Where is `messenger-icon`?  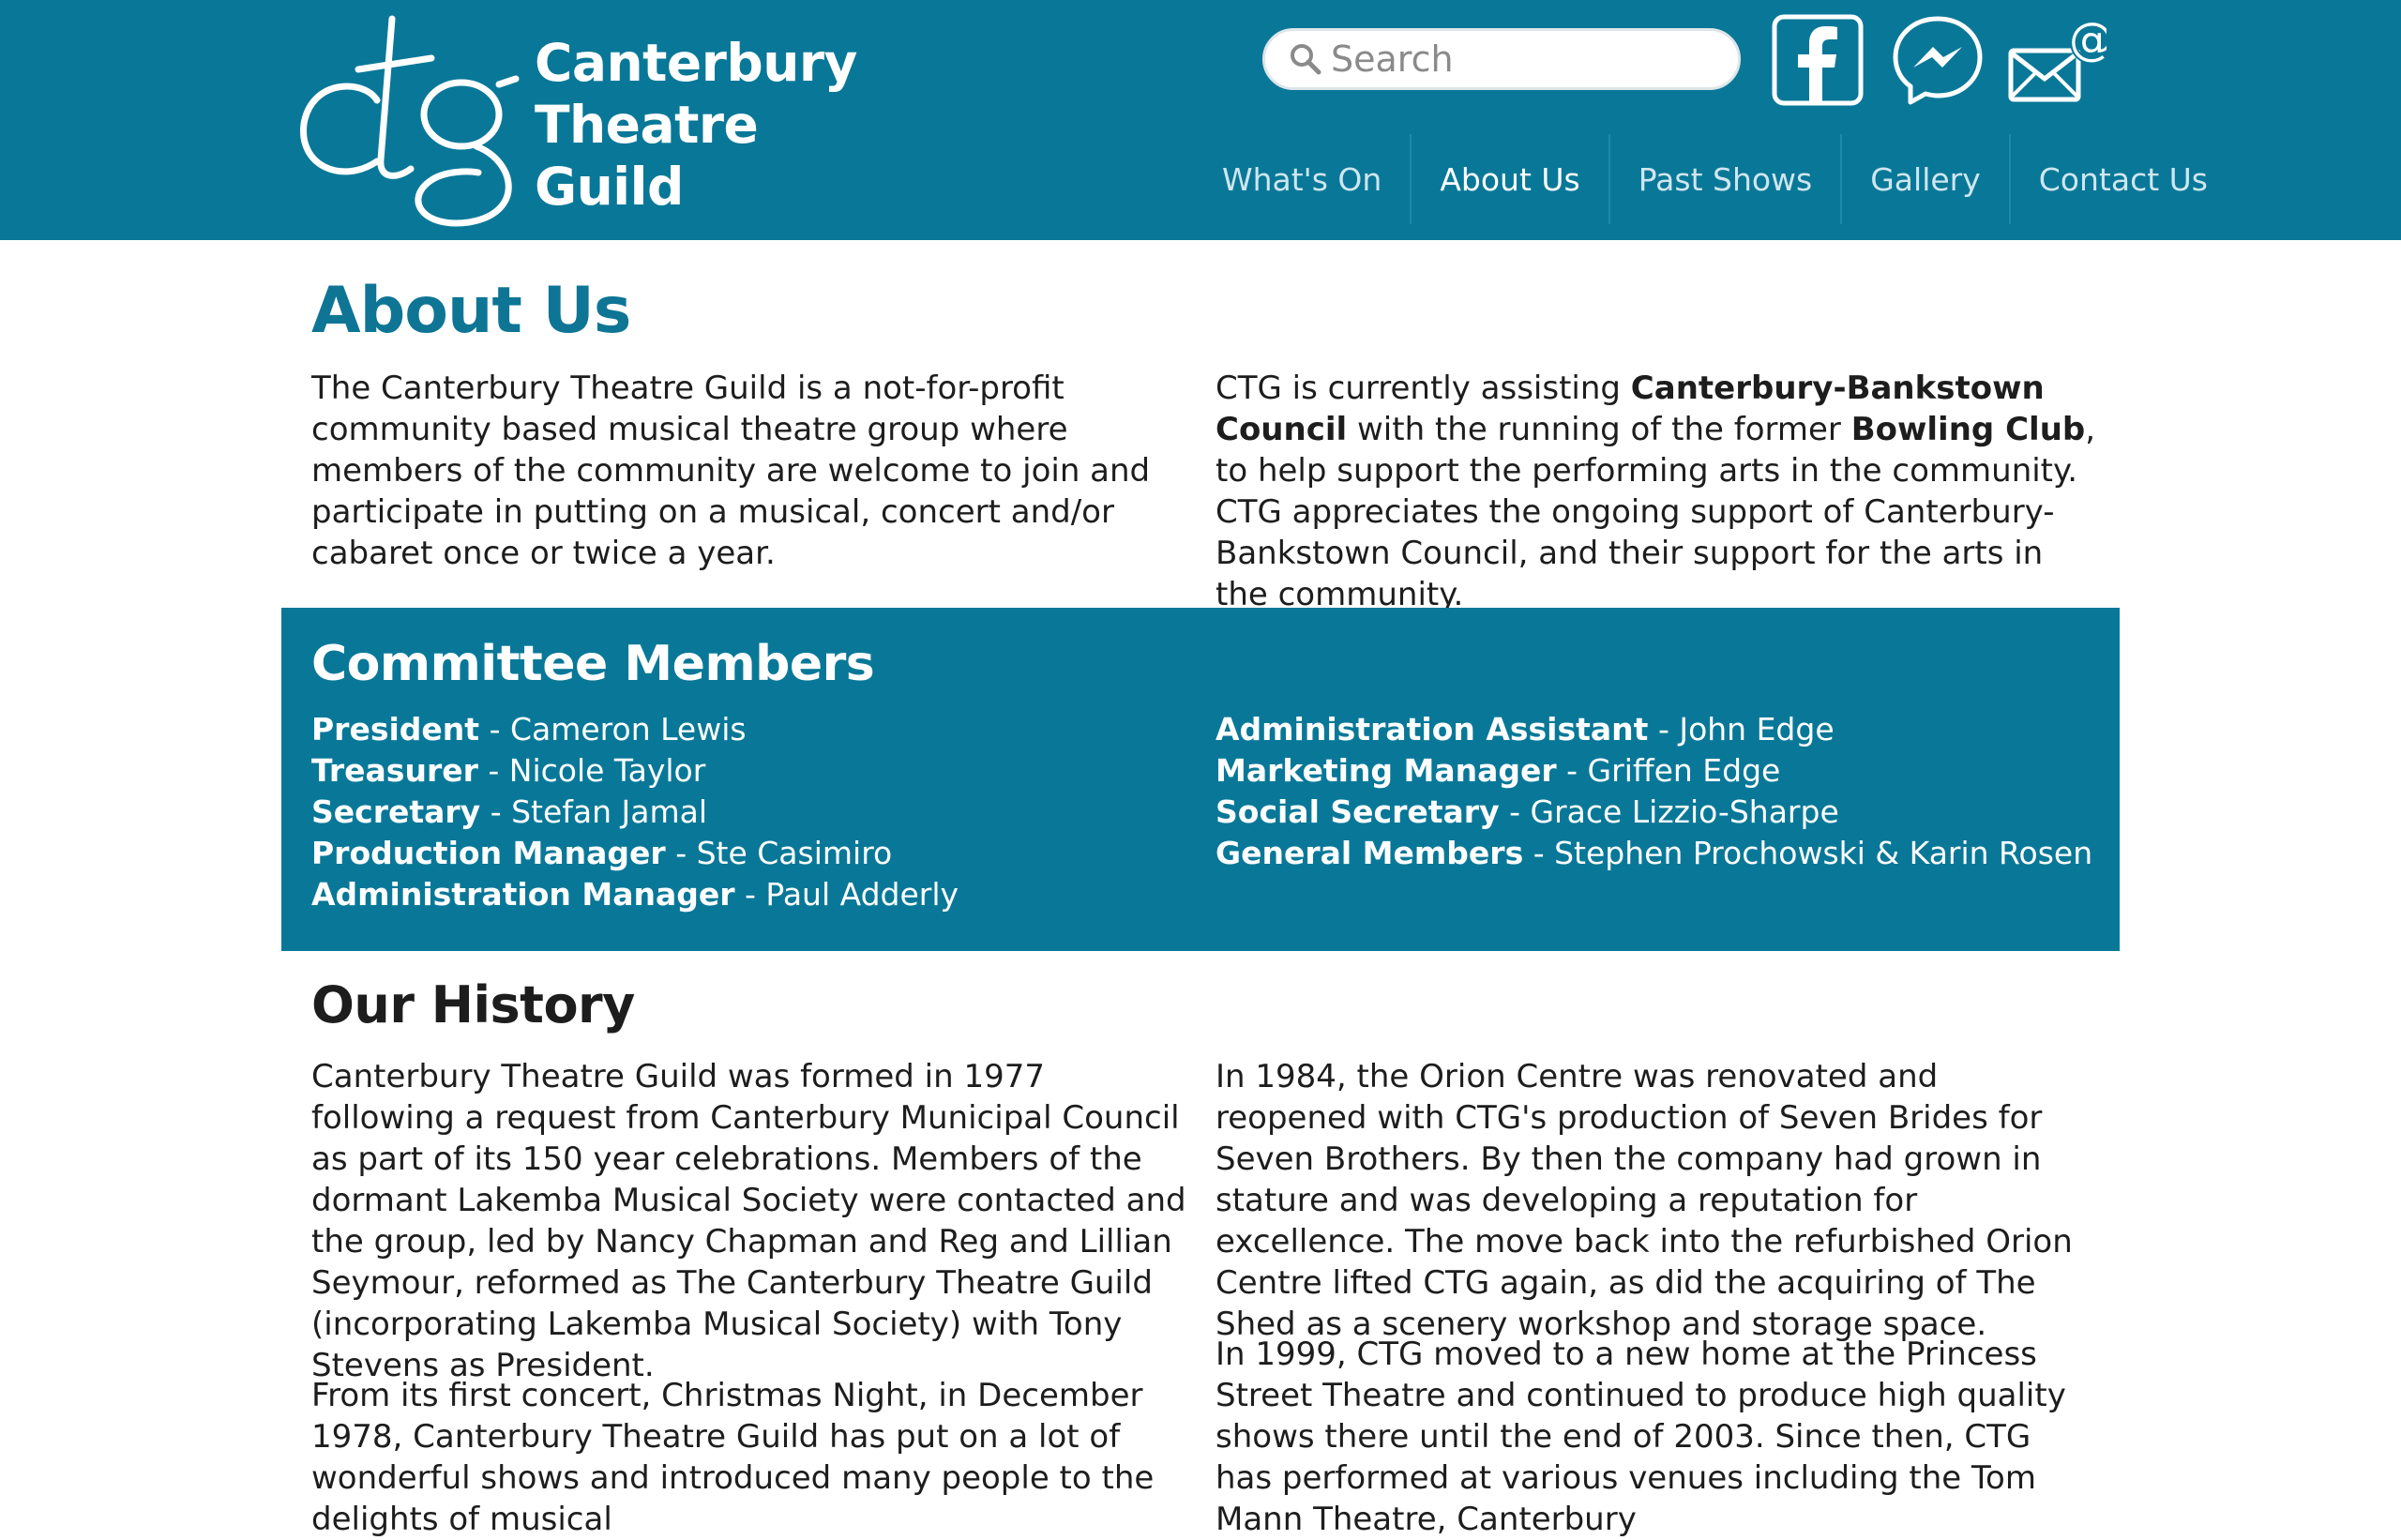
messenger-icon is located at coordinates (1938, 60).